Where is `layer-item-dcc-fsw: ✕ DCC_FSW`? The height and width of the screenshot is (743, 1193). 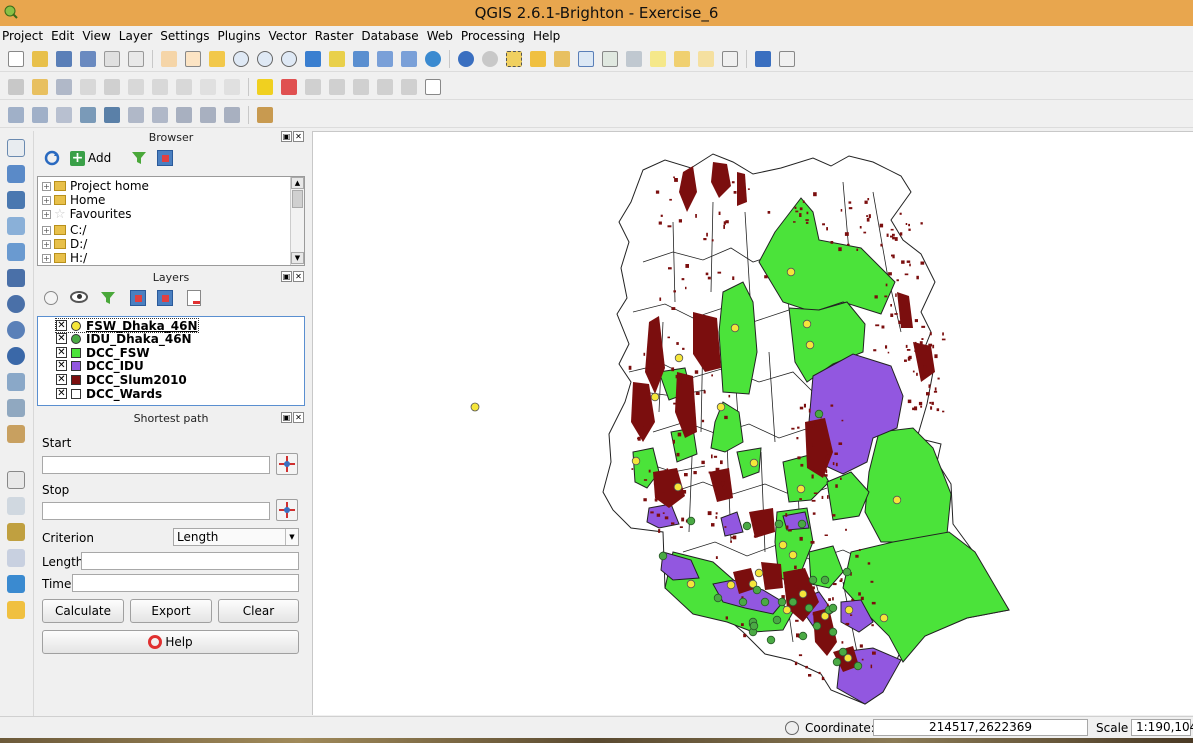
layer-item-dcc-fsw: ✕ DCC_FSW is located at coordinates (103, 353).